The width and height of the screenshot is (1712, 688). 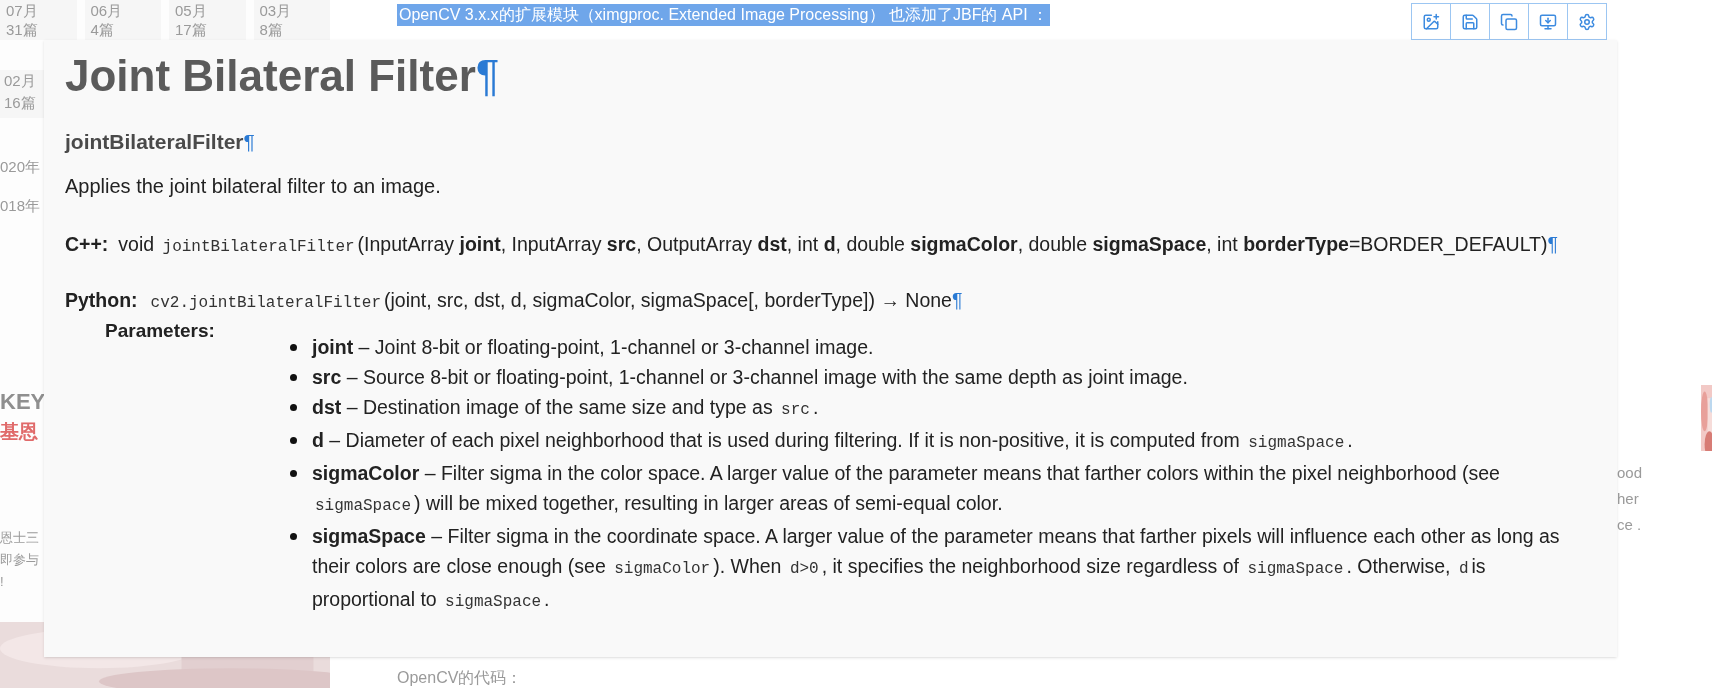 I want to click on function-heading: jointBilateralFilter, so click(x=154, y=142).